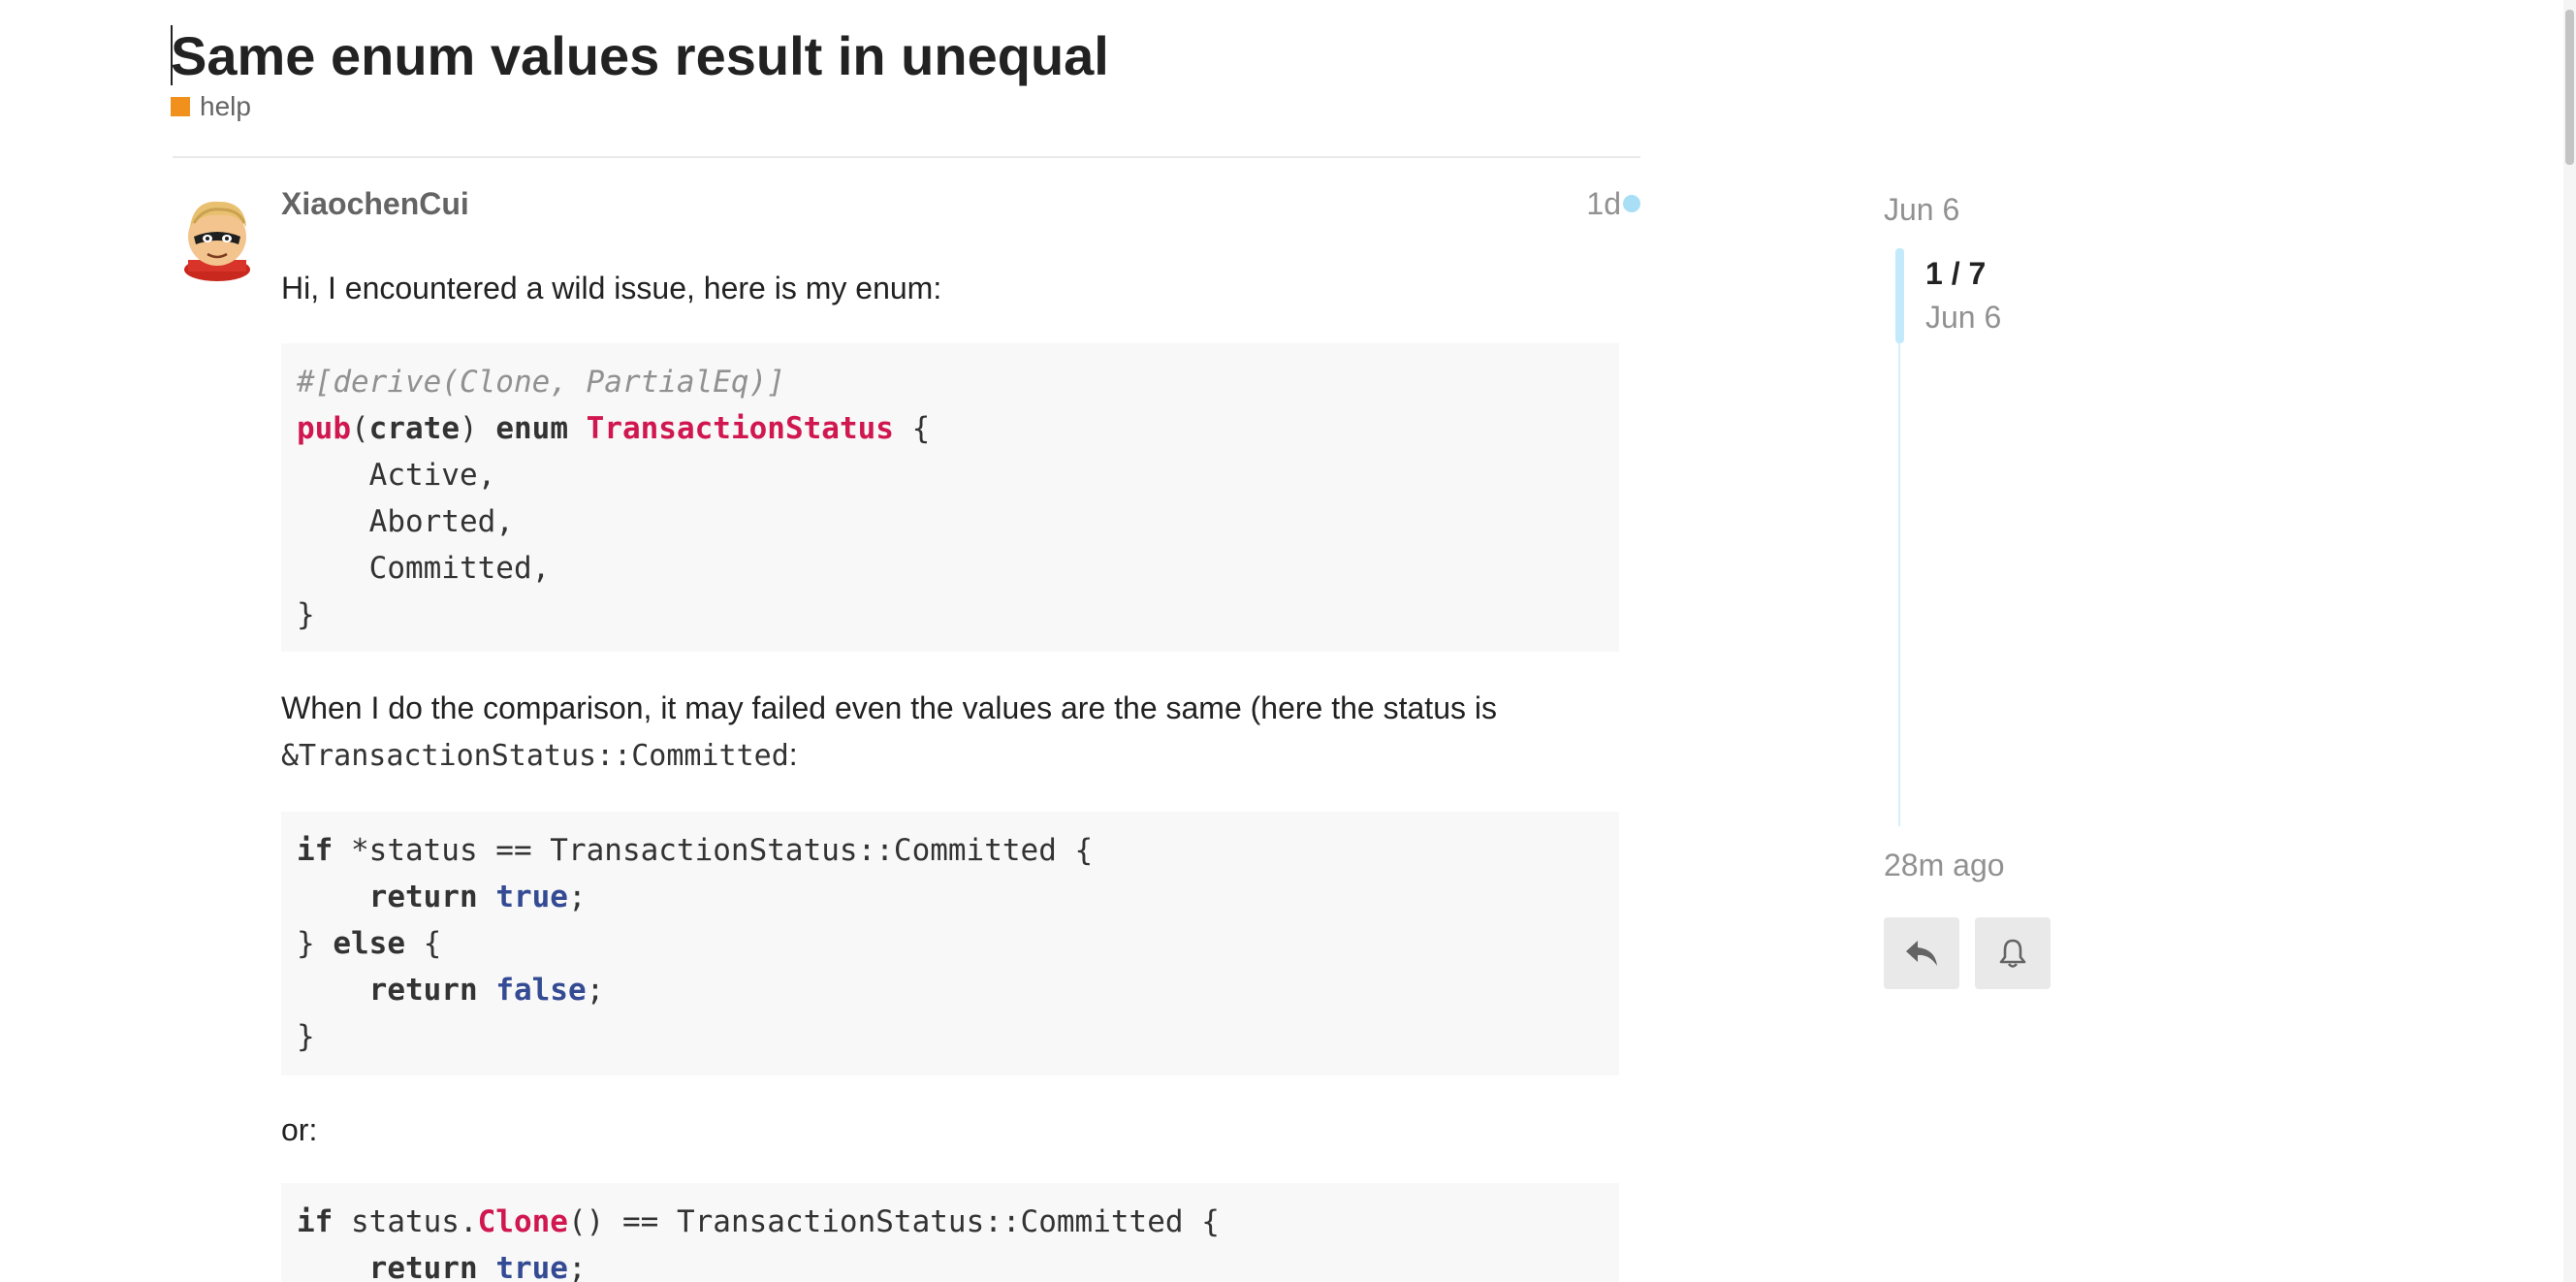 The image size is (2576, 1282). I want to click on code-token: (, so click(360, 428).